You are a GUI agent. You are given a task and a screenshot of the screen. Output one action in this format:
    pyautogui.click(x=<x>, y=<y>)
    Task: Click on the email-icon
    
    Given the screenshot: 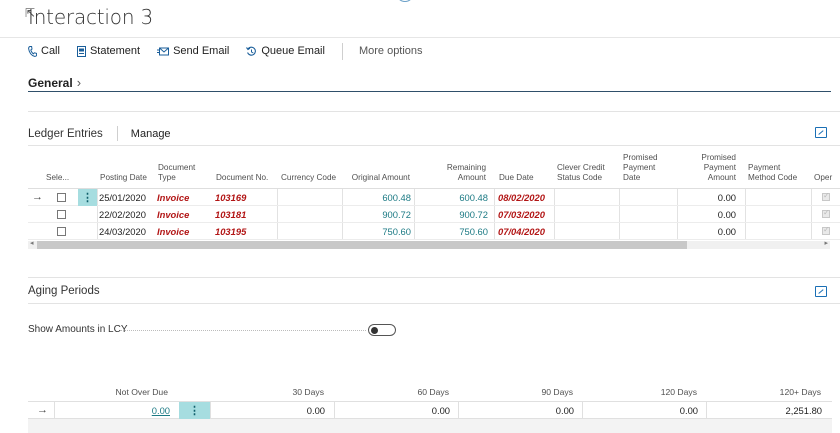 What is the action you would take?
    pyautogui.click(x=163, y=51)
    